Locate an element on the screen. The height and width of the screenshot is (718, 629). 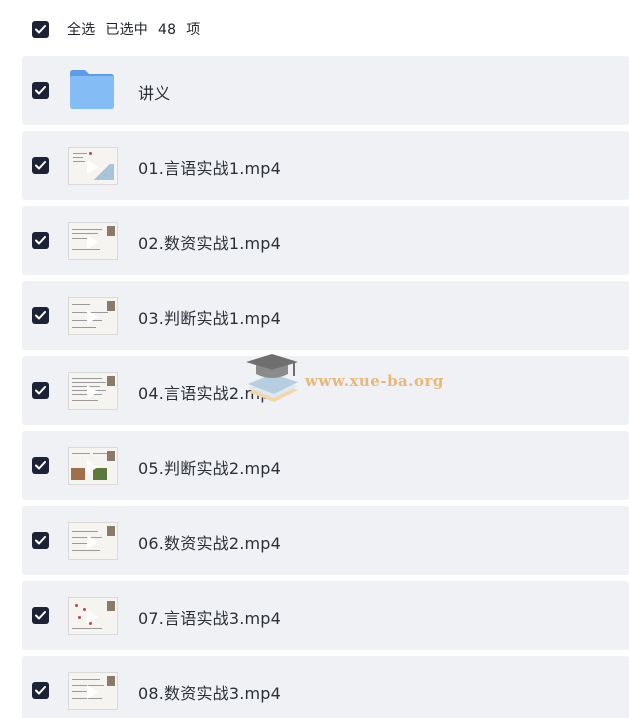
list-item: 08.数资实战3.mp4 is located at coordinates (325, 687).